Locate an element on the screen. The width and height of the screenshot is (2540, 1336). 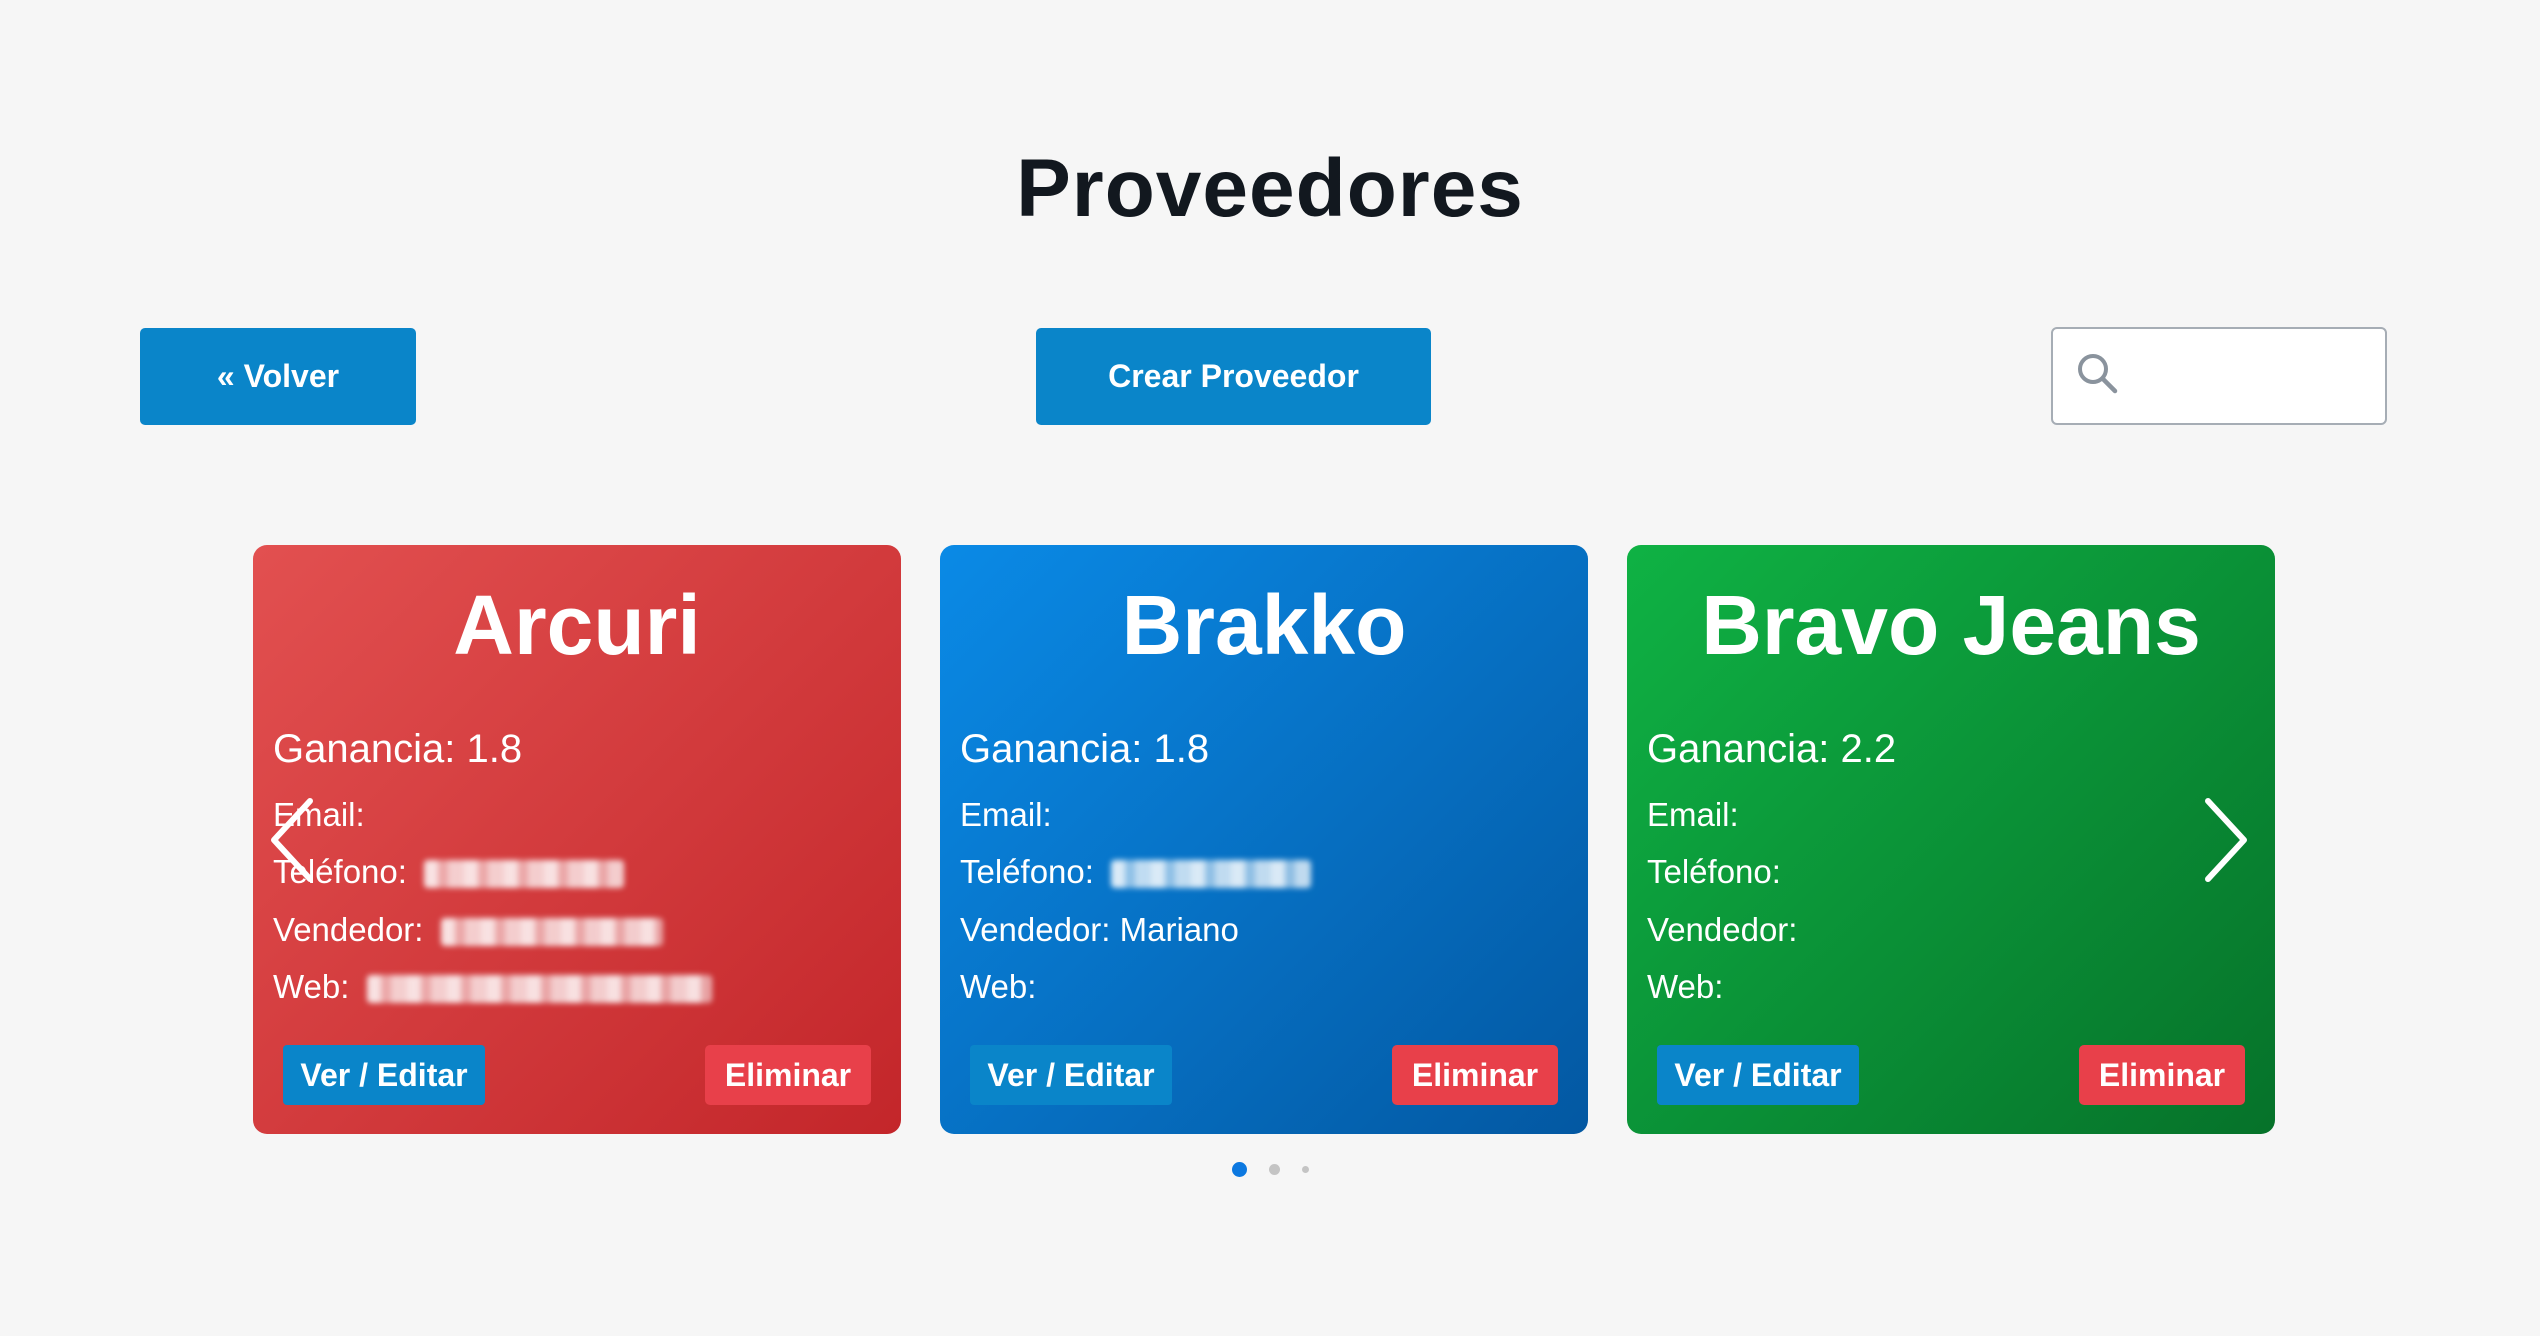
provider-seller: Vendedor: Mariano is located at coordinates (1099, 930).